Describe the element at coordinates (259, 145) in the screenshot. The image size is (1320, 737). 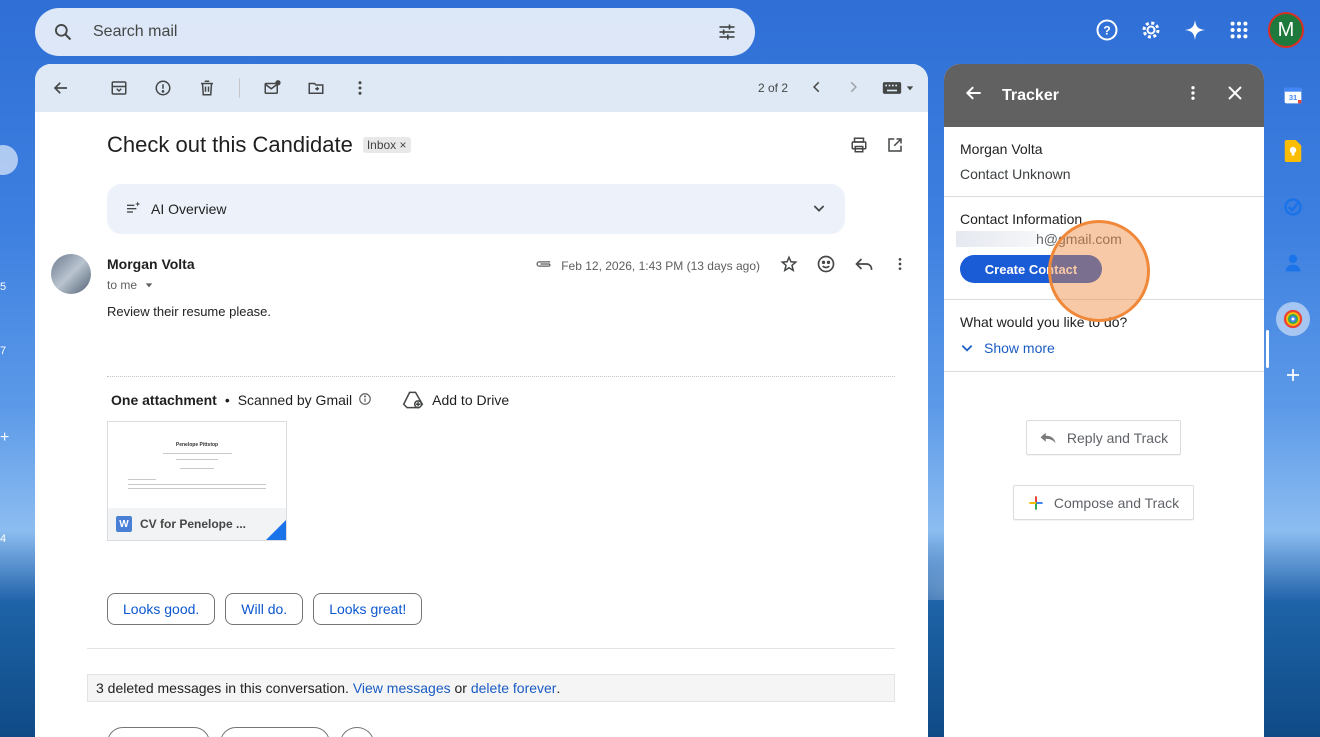
I see `subject-line: Check out this Candidate Inbox ×` at that location.